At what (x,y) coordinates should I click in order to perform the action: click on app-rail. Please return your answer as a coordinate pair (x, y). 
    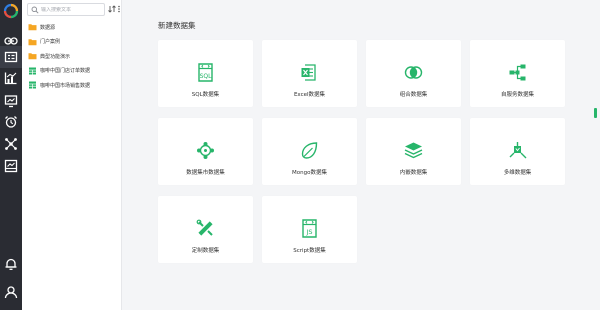
    Looking at the image, I should click on (11, 155).